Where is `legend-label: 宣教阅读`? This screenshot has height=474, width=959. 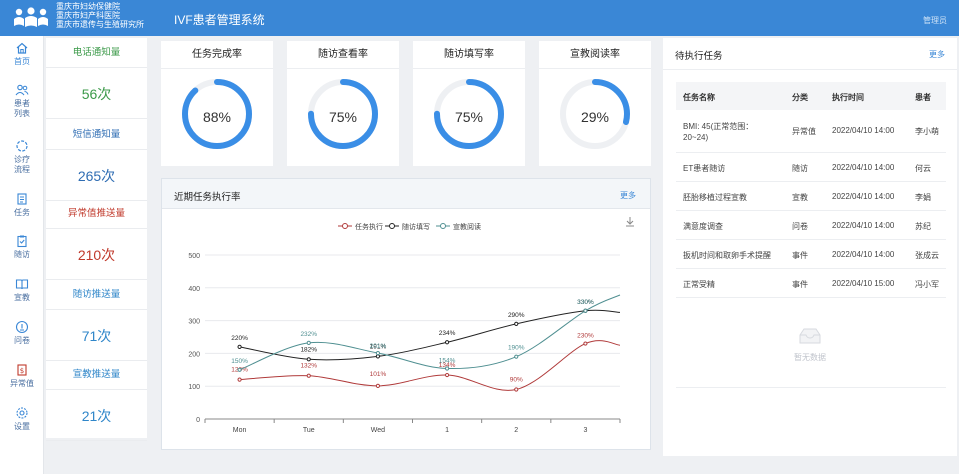 legend-label: 宣教阅读 is located at coordinates (467, 226).